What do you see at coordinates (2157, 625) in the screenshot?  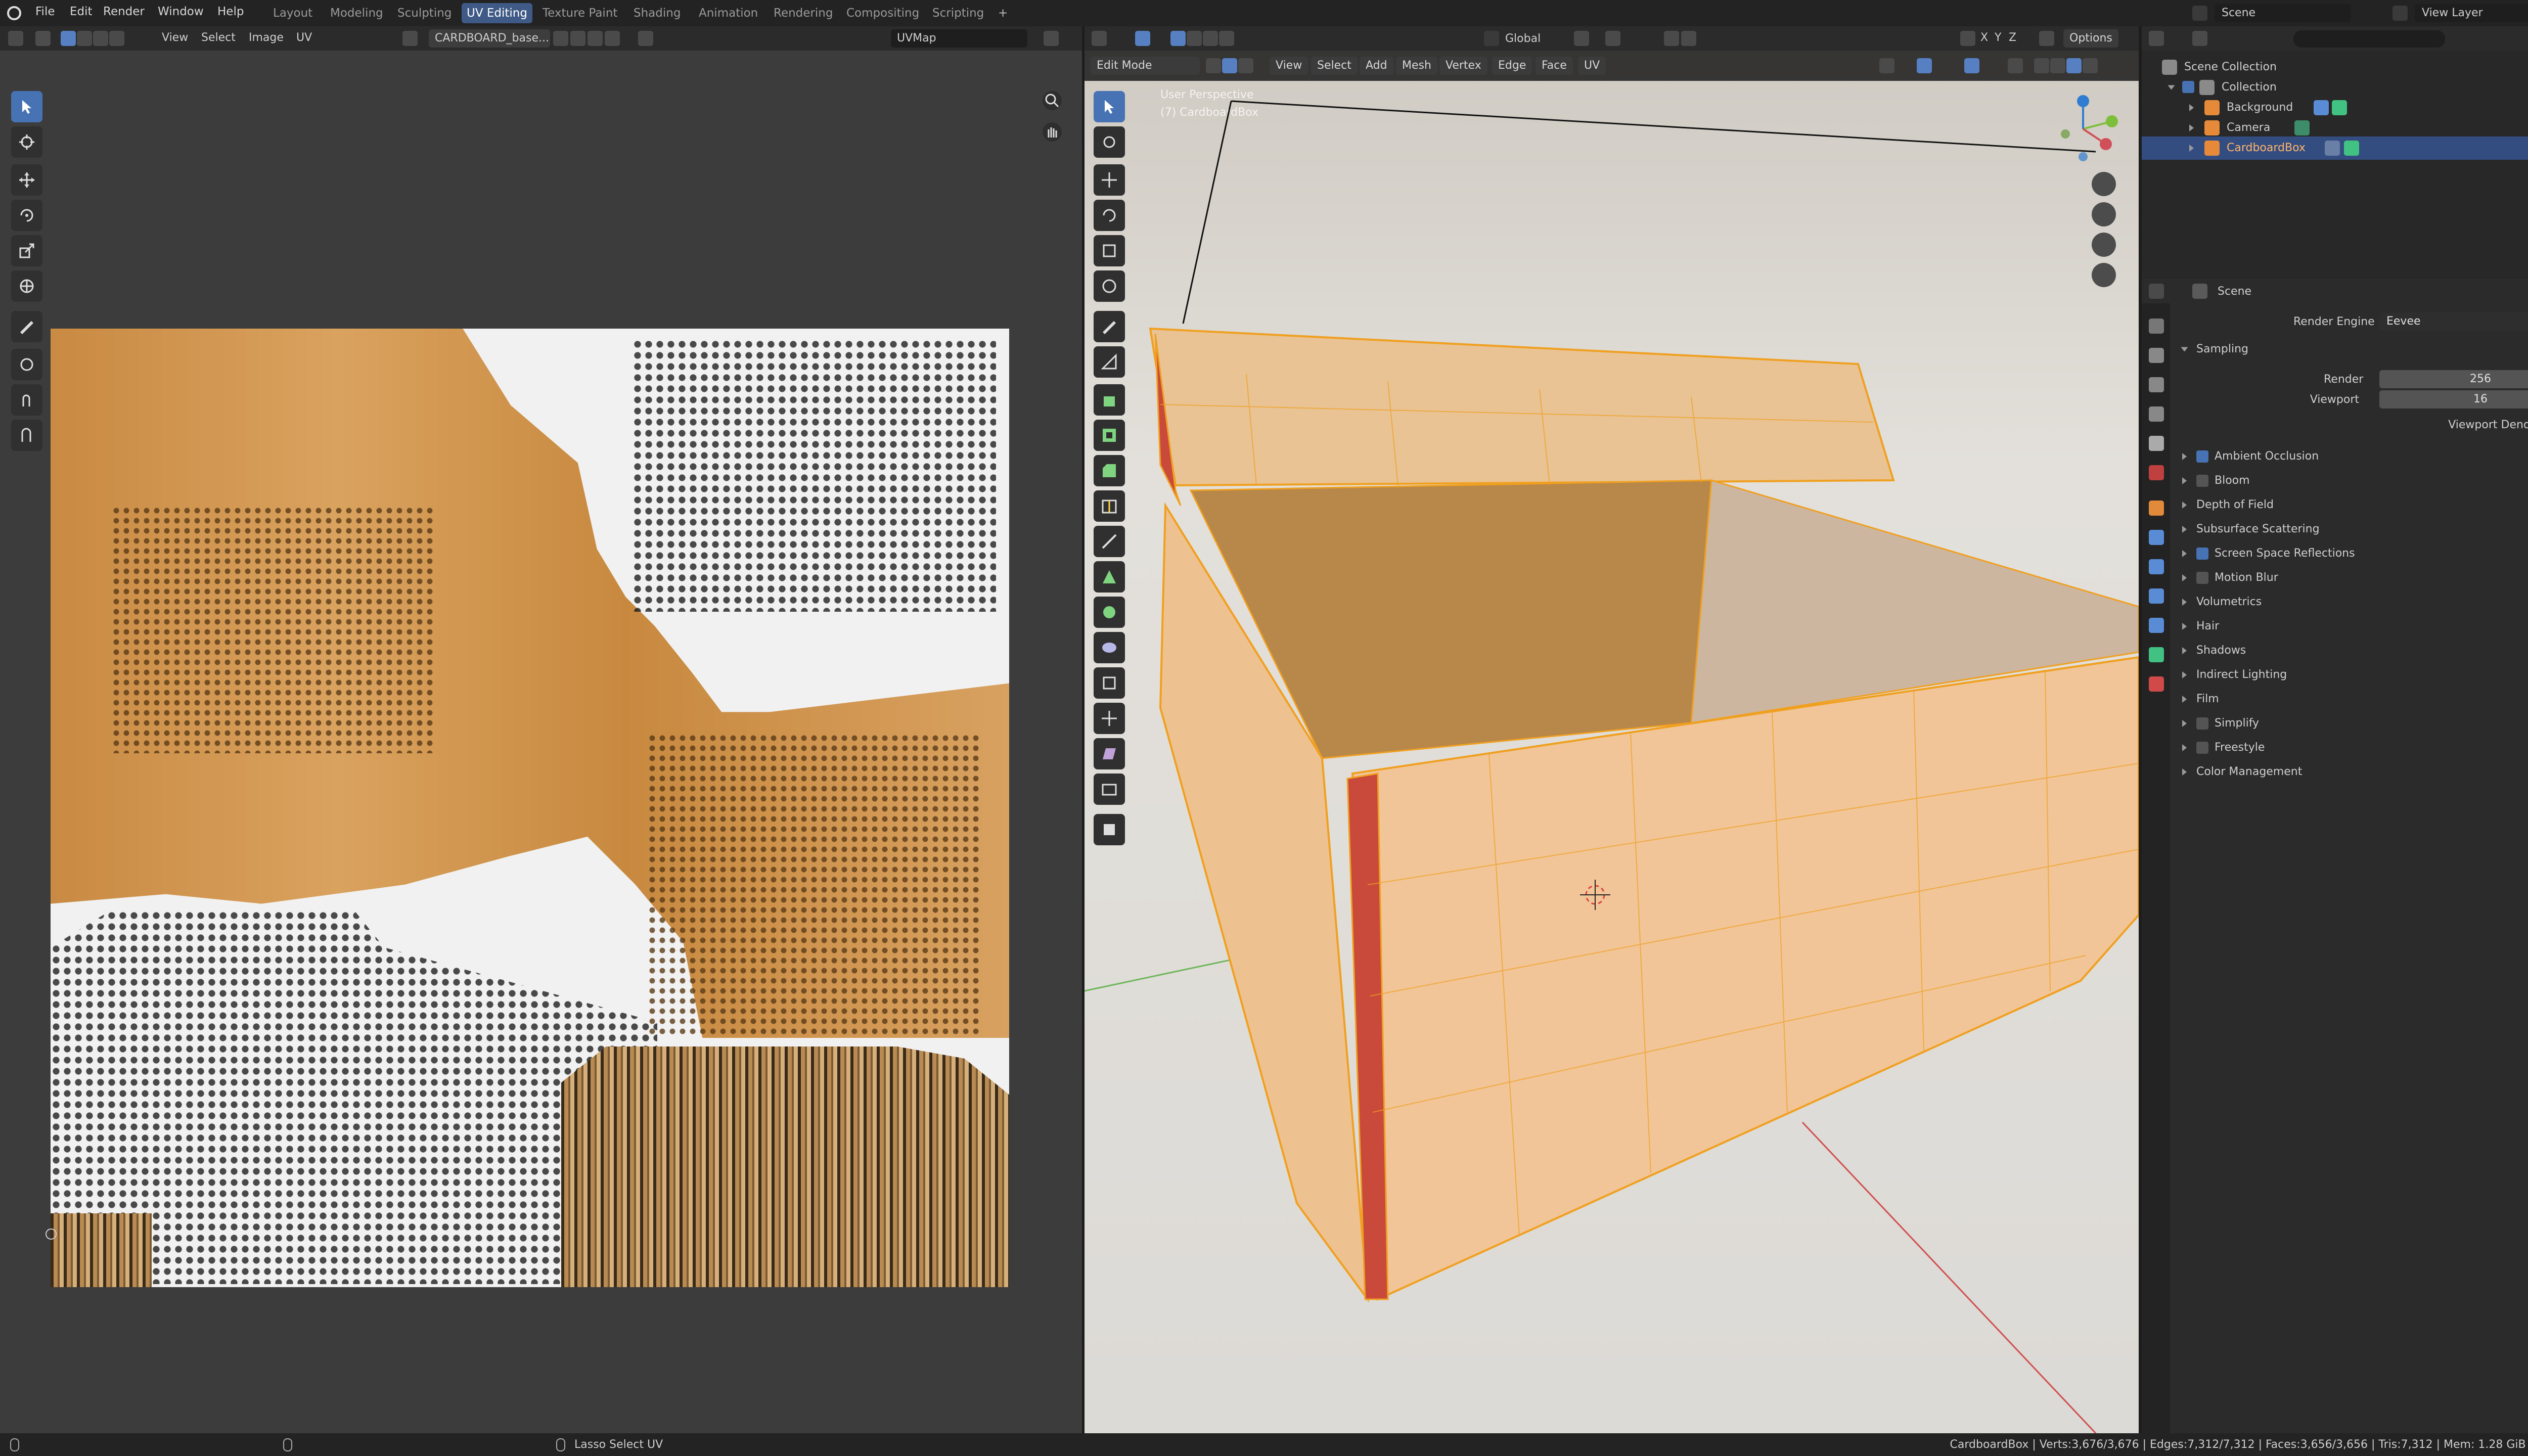 I see `constraint-props-tab` at bounding box center [2157, 625].